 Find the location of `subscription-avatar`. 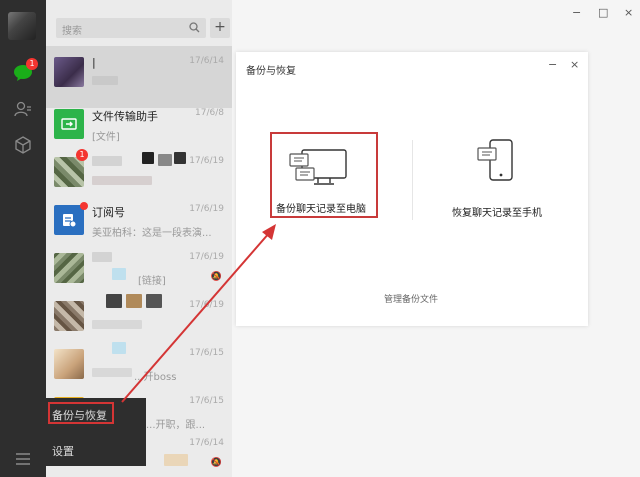

subscription-avatar is located at coordinates (69, 220).